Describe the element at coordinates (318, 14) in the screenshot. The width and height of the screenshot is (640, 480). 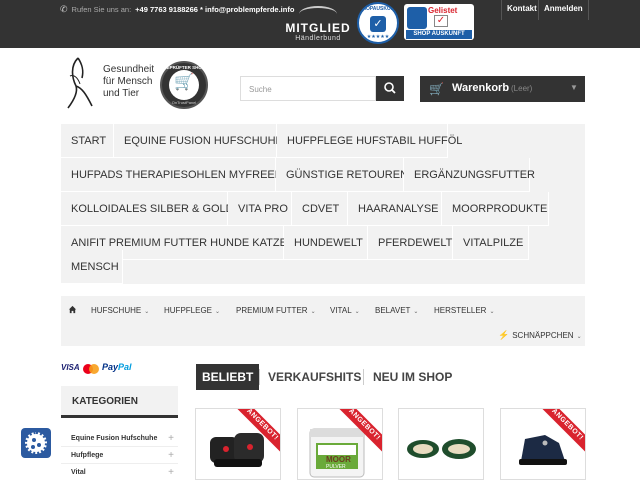
I see `haendlerbund-arc-icon` at that location.